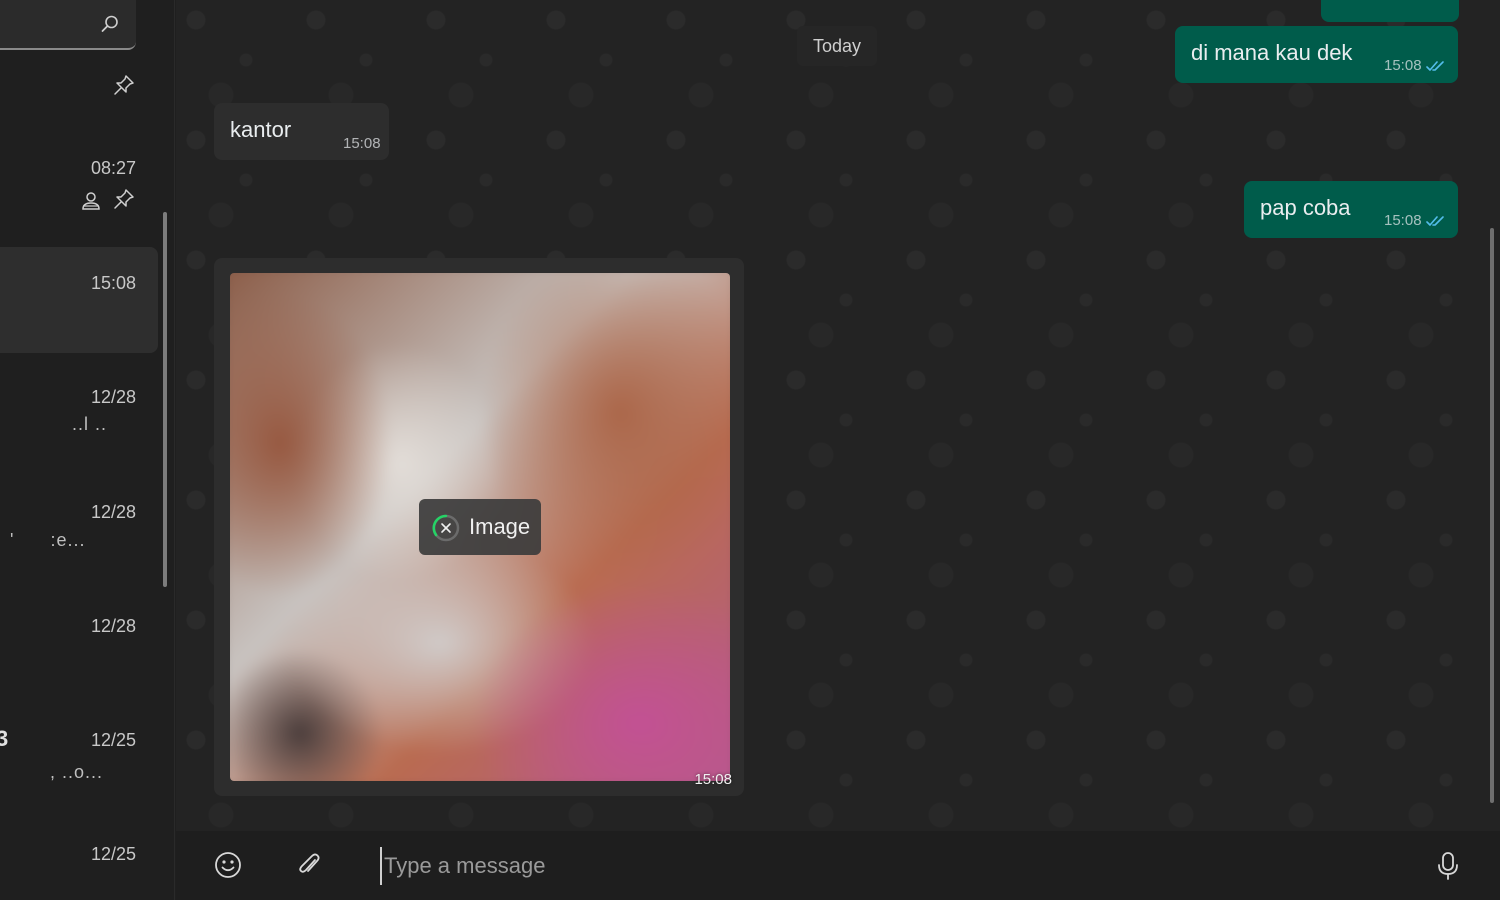 This screenshot has width=1500, height=900. I want to click on chat-time: 15:08, so click(113, 283).